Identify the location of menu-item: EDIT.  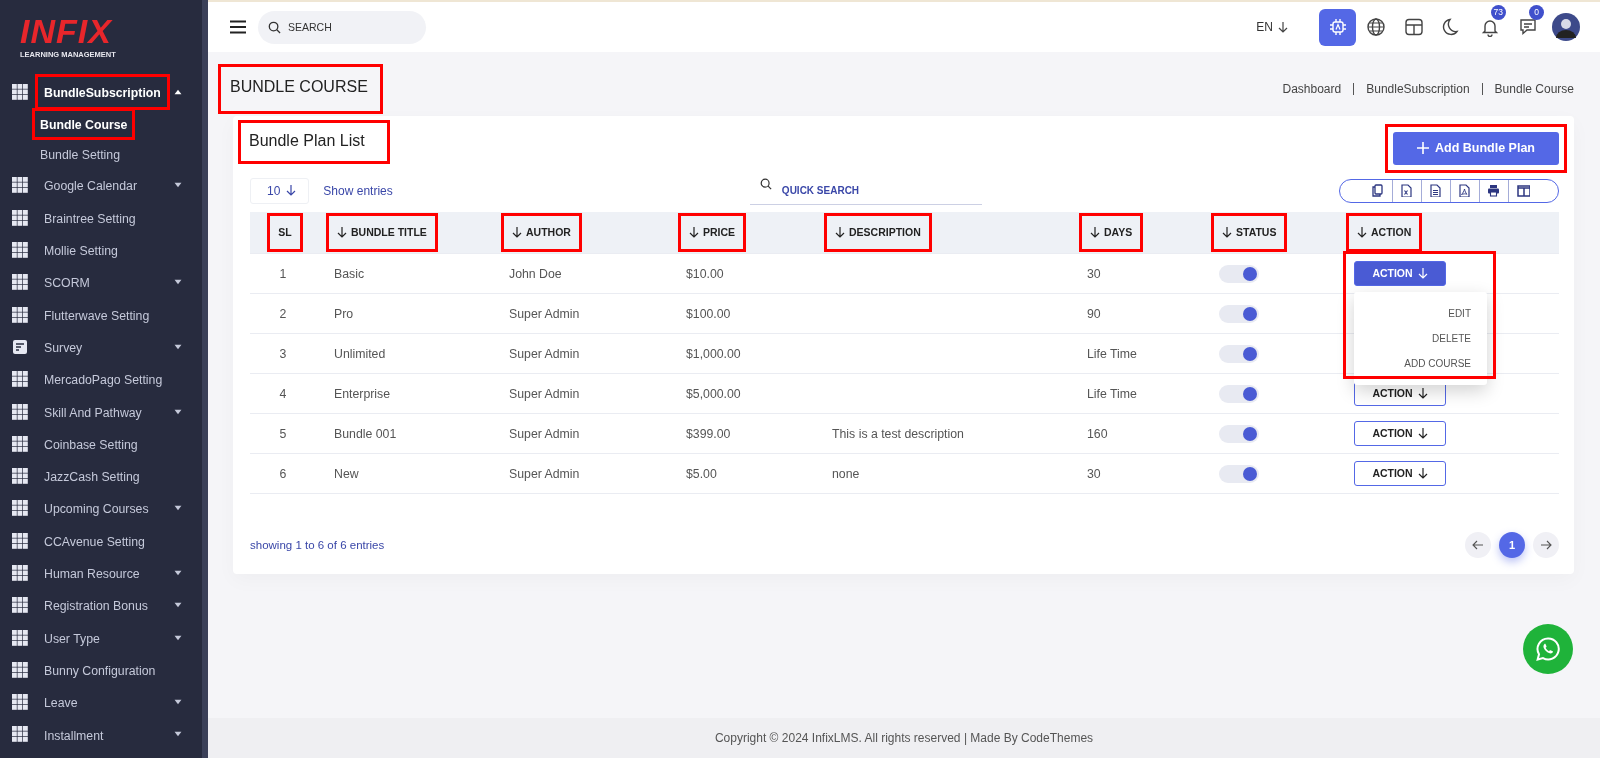
(1420, 314).